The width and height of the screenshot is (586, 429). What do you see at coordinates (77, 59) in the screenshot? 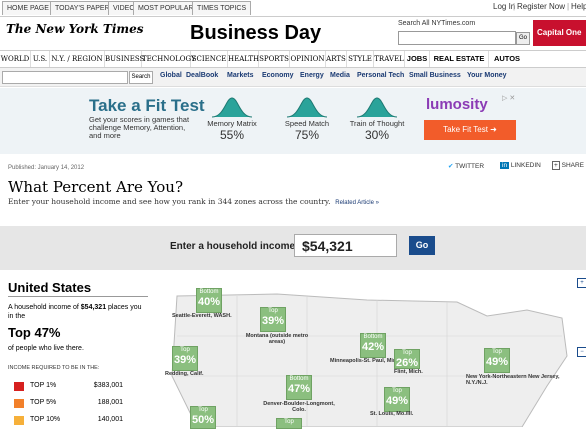
I see `nav-ny-region: N.Y. / REGION` at bounding box center [77, 59].